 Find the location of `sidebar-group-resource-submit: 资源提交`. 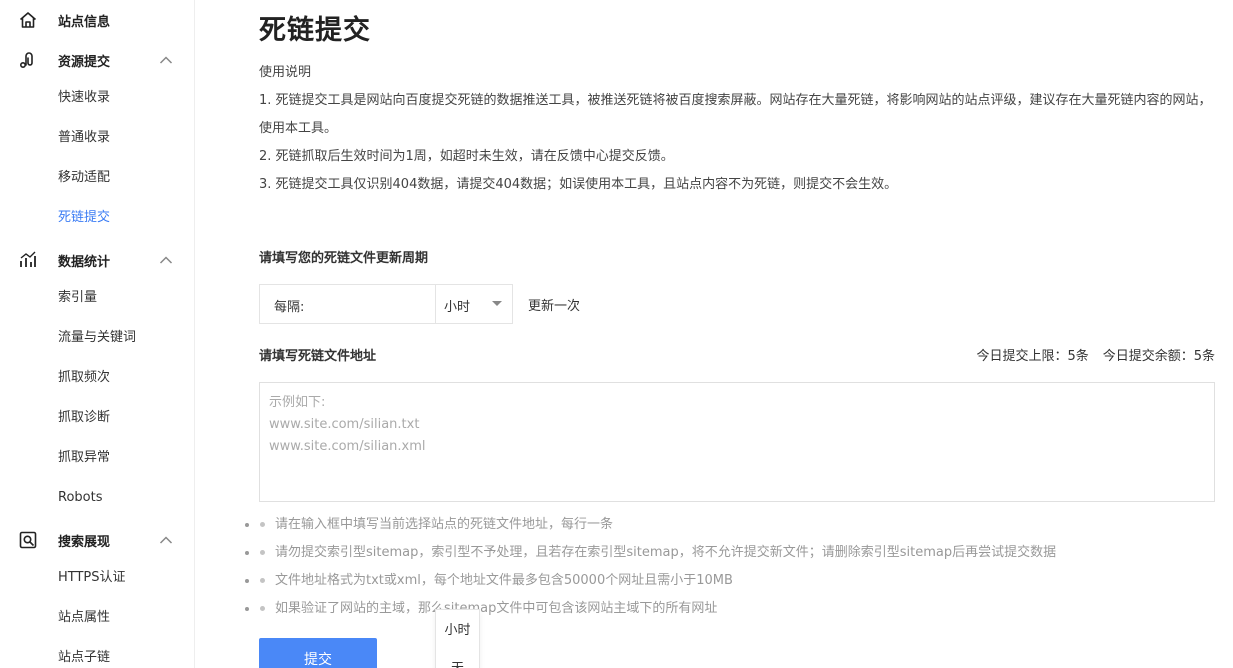

sidebar-group-resource-submit: 资源提交 is located at coordinates (97, 60).